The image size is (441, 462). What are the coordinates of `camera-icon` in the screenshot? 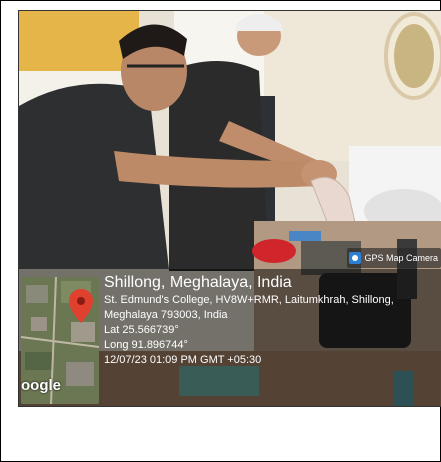 It's located at (355, 258).